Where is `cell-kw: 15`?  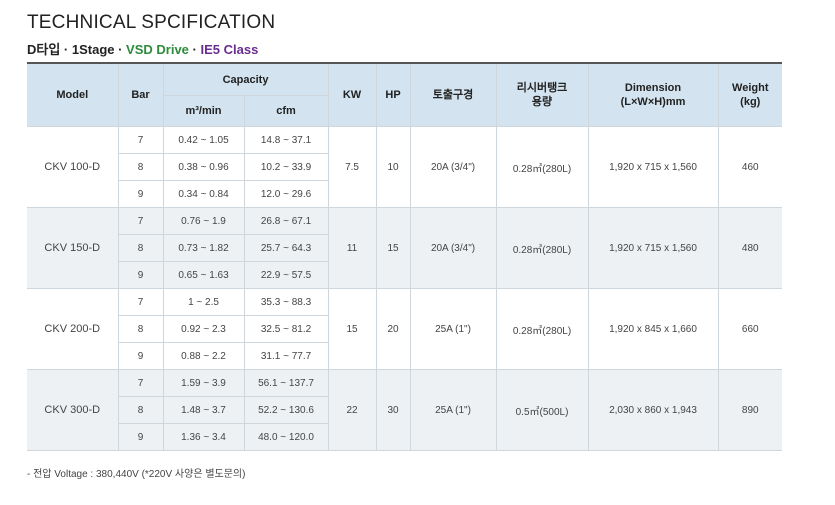 cell-kw: 15 is located at coordinates (352, 329).